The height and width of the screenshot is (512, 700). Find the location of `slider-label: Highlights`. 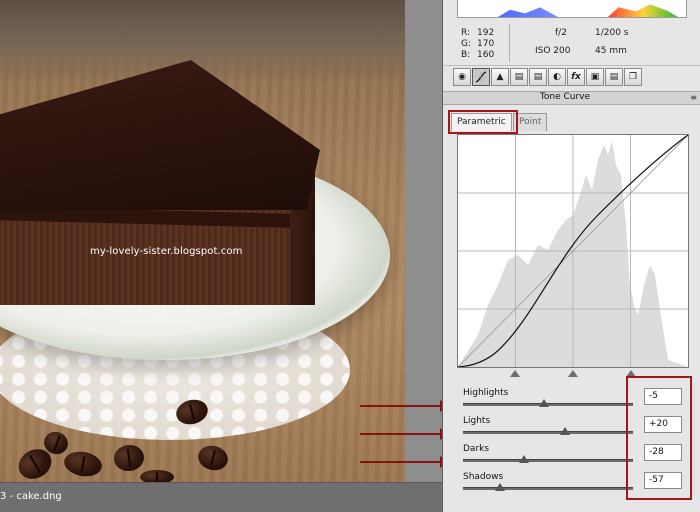

slider-label: Highlights is located at coordinates (486, 393).